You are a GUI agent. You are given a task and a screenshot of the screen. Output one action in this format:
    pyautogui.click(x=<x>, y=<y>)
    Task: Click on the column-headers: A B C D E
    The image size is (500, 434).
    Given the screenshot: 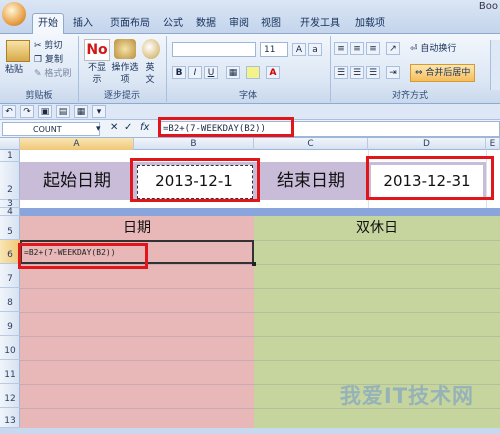 What is the action you would take?
    pyautogui.click(x=250, y=144)
    